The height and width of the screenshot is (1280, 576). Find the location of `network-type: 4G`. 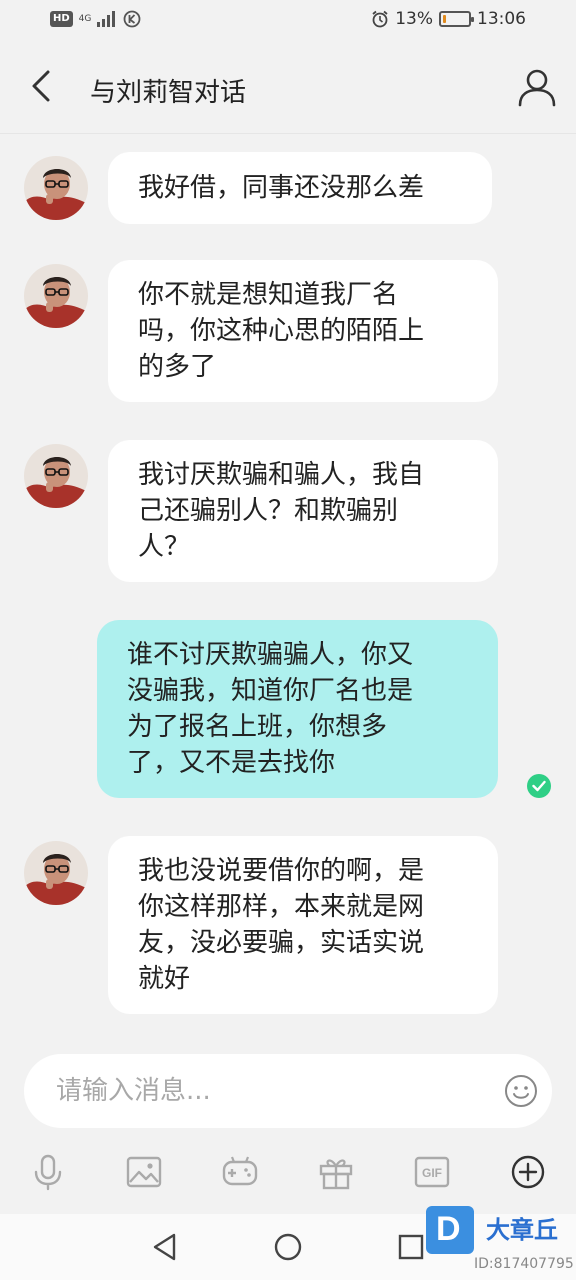

network-type: 4G is located at coordinates (85, 19).